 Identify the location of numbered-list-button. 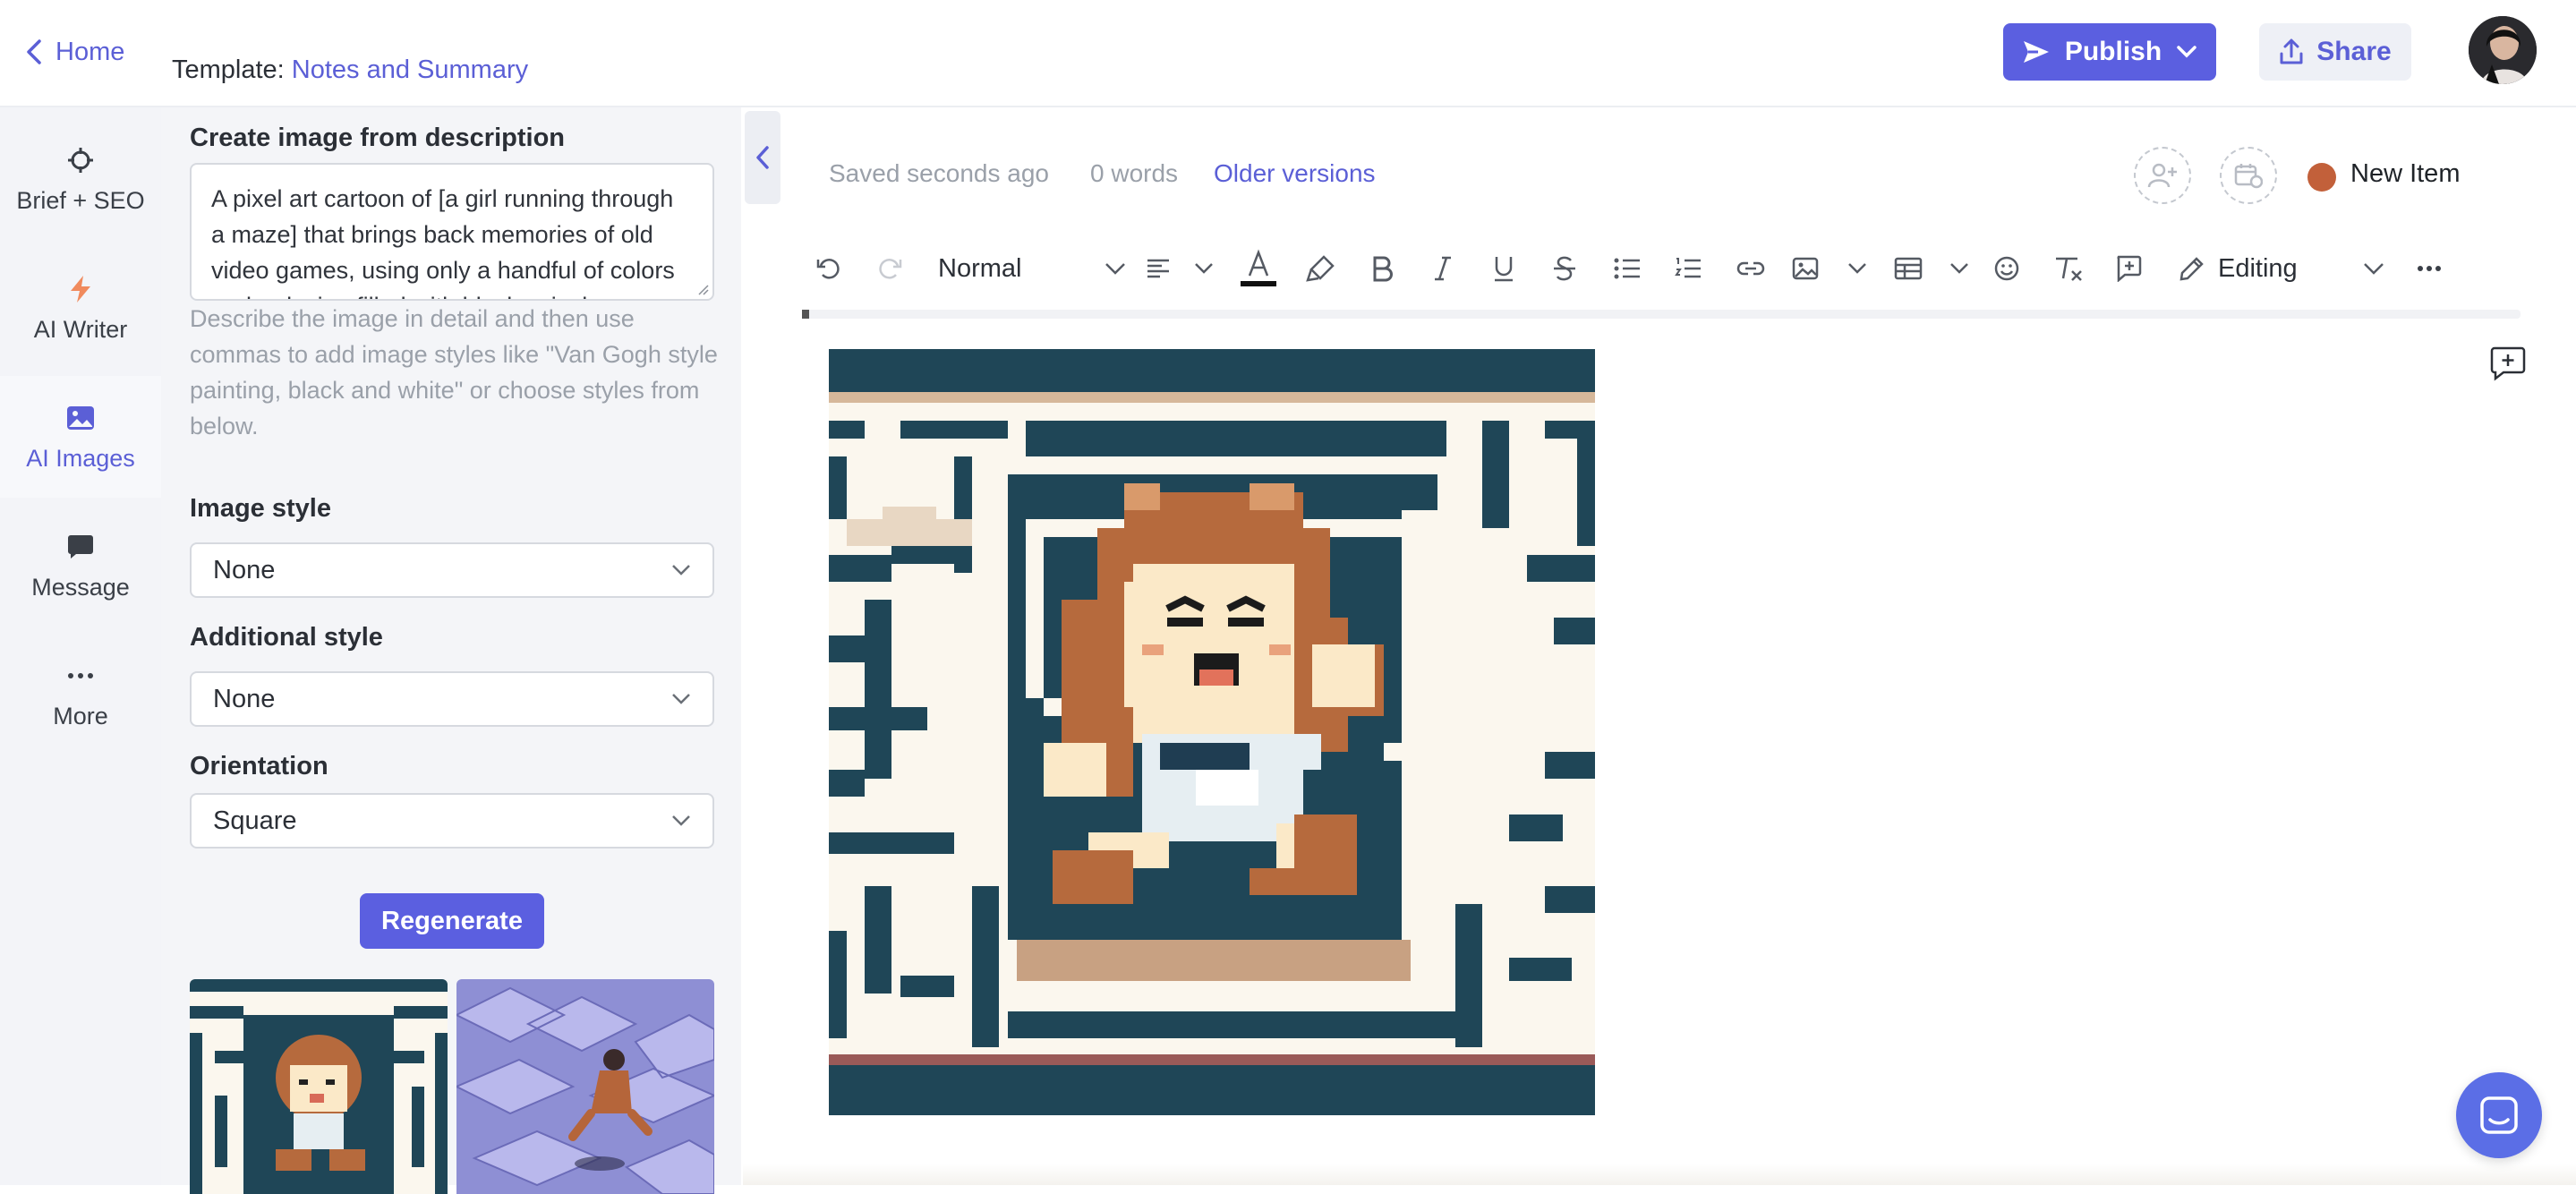
(1688, 268).